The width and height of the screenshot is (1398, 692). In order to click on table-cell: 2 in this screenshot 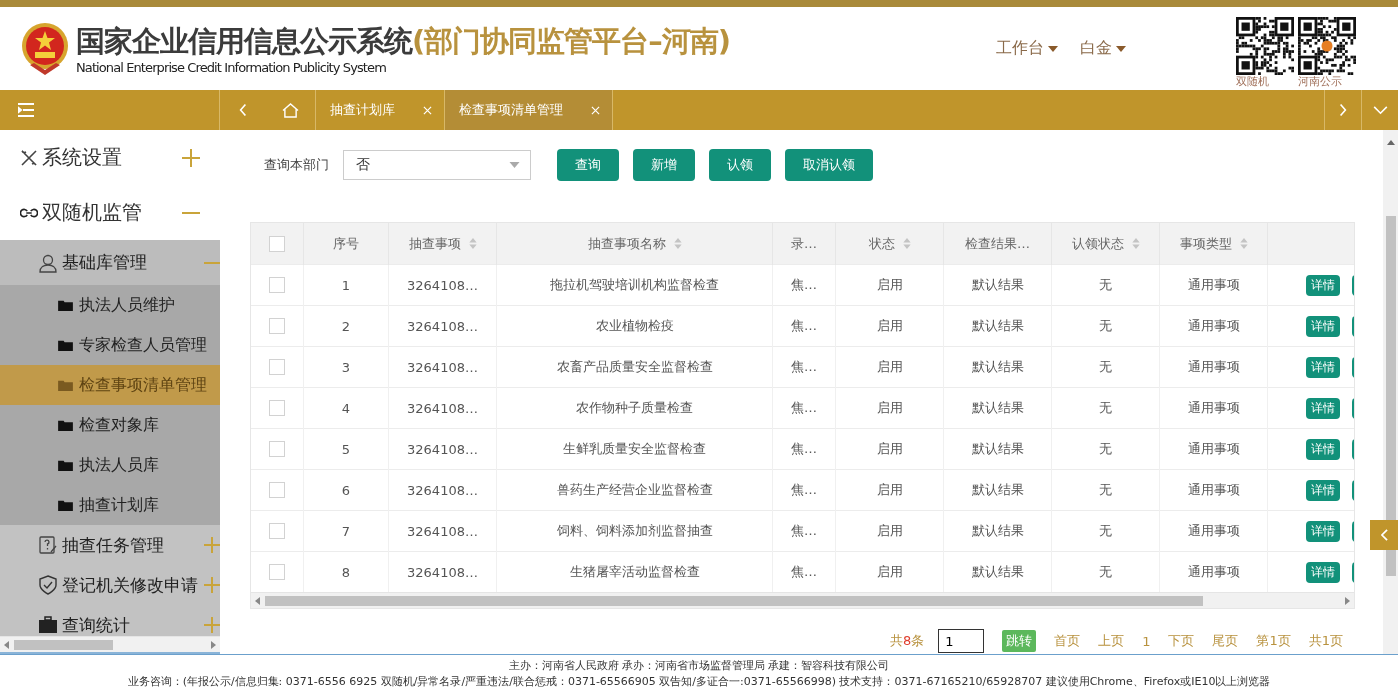, I will do `click(346, 326)`.